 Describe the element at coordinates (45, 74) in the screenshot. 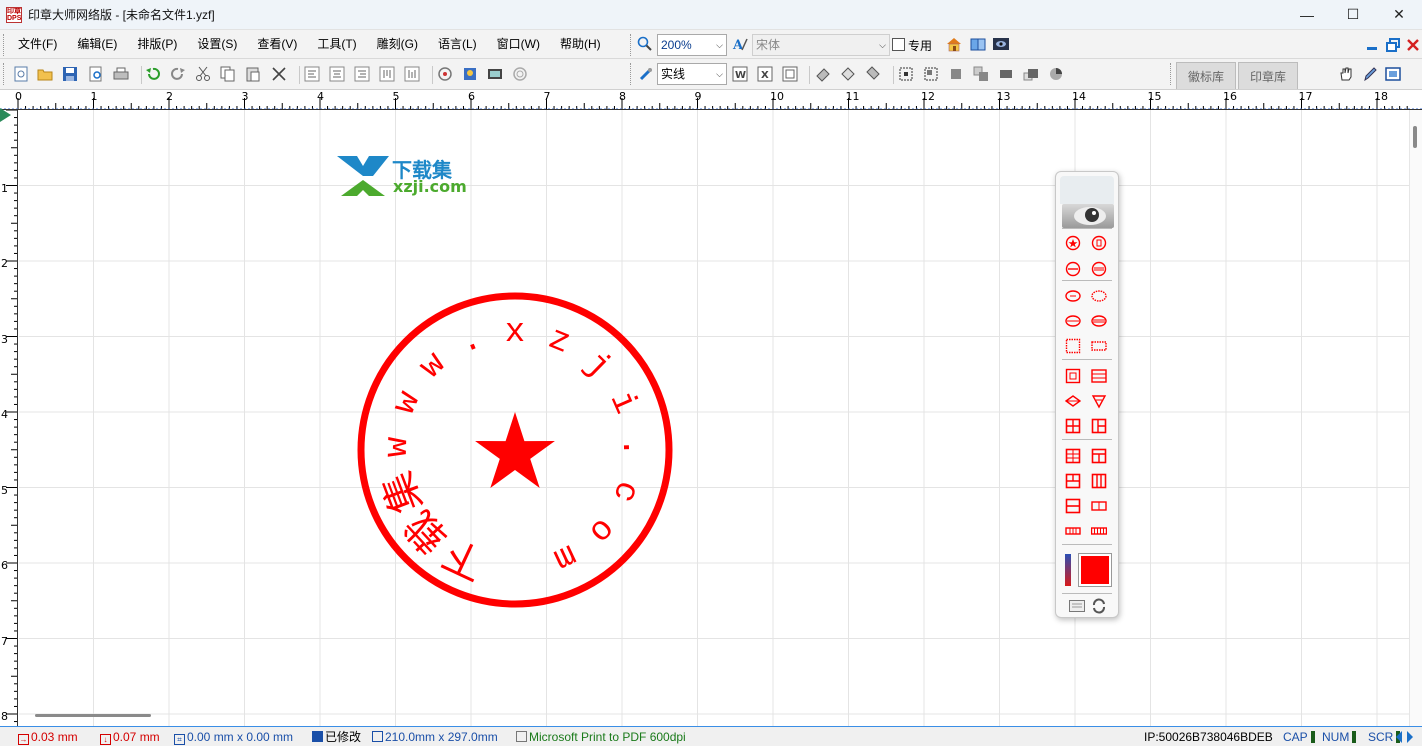

I see `open-folder-icon` at that location.